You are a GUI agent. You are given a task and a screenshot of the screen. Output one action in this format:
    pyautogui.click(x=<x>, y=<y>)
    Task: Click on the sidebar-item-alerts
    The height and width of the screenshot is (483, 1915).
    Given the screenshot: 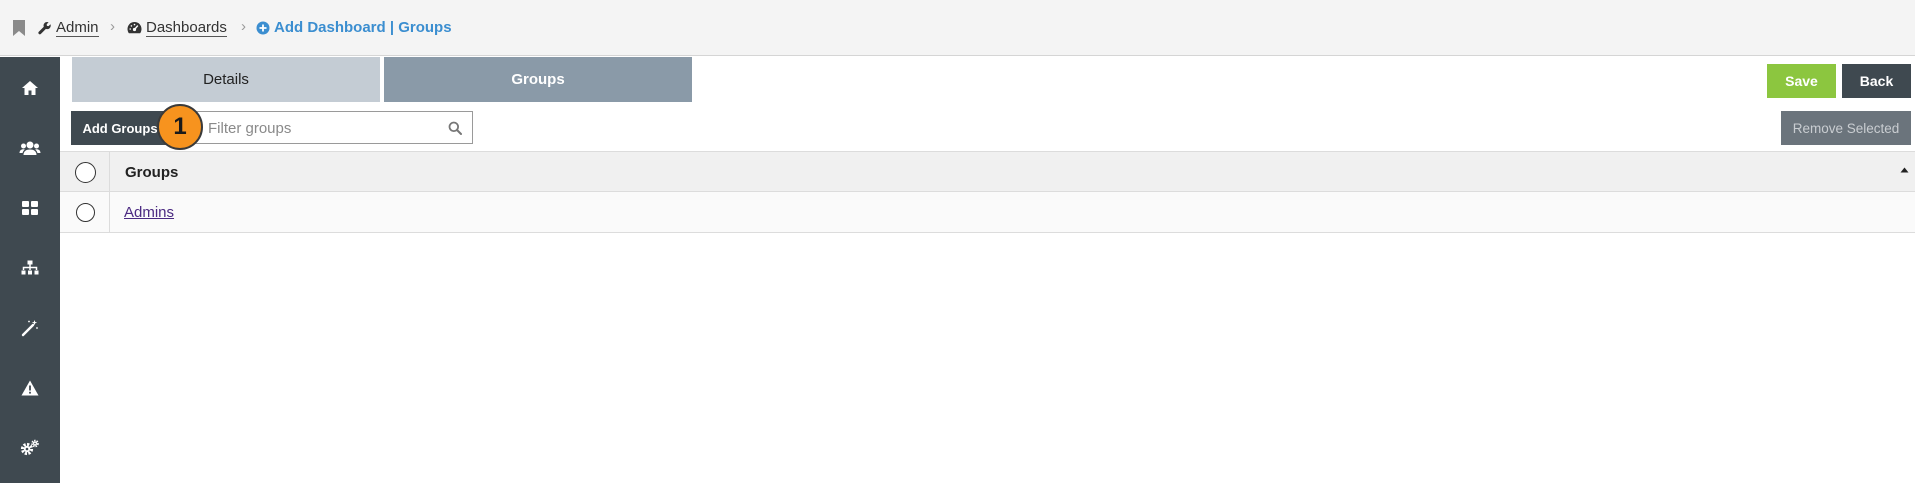 What is the action you would take?
    pyautogui.click(x=30, y=388)
    